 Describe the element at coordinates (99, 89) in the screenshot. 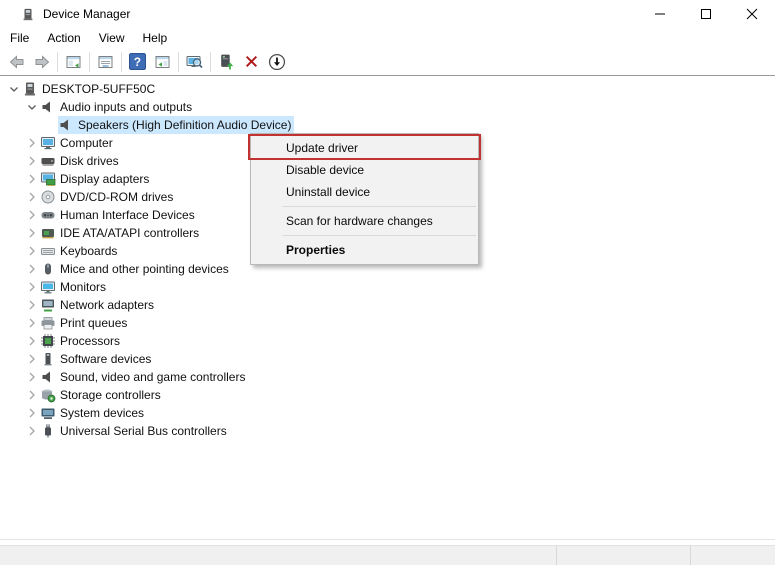

I see `tree-item-label: DESKTOP-5UFF50C` at that location.